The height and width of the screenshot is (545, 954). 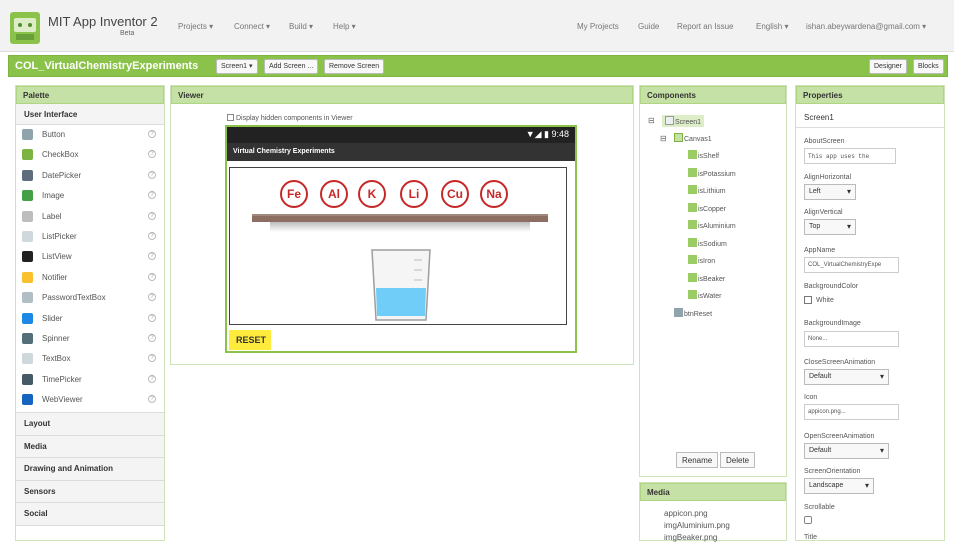 I want to click on palette-item-checkbox: CheckBox?, so click(x=90, y=155).